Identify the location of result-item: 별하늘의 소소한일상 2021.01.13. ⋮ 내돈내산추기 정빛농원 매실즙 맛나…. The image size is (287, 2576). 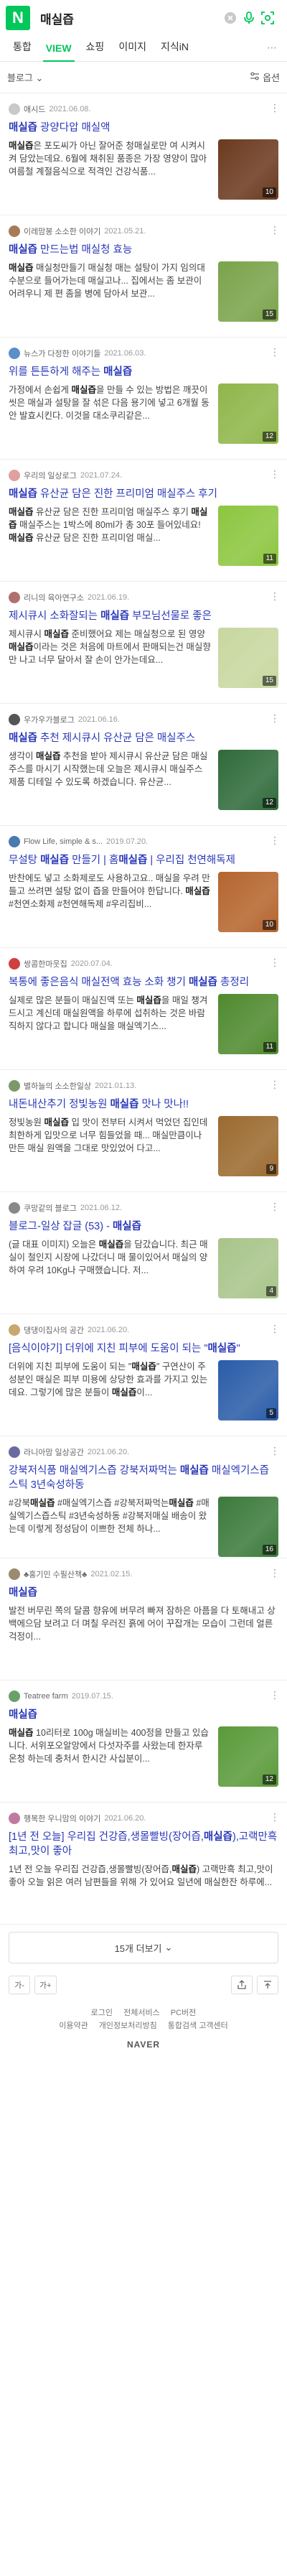
(143, 1131).